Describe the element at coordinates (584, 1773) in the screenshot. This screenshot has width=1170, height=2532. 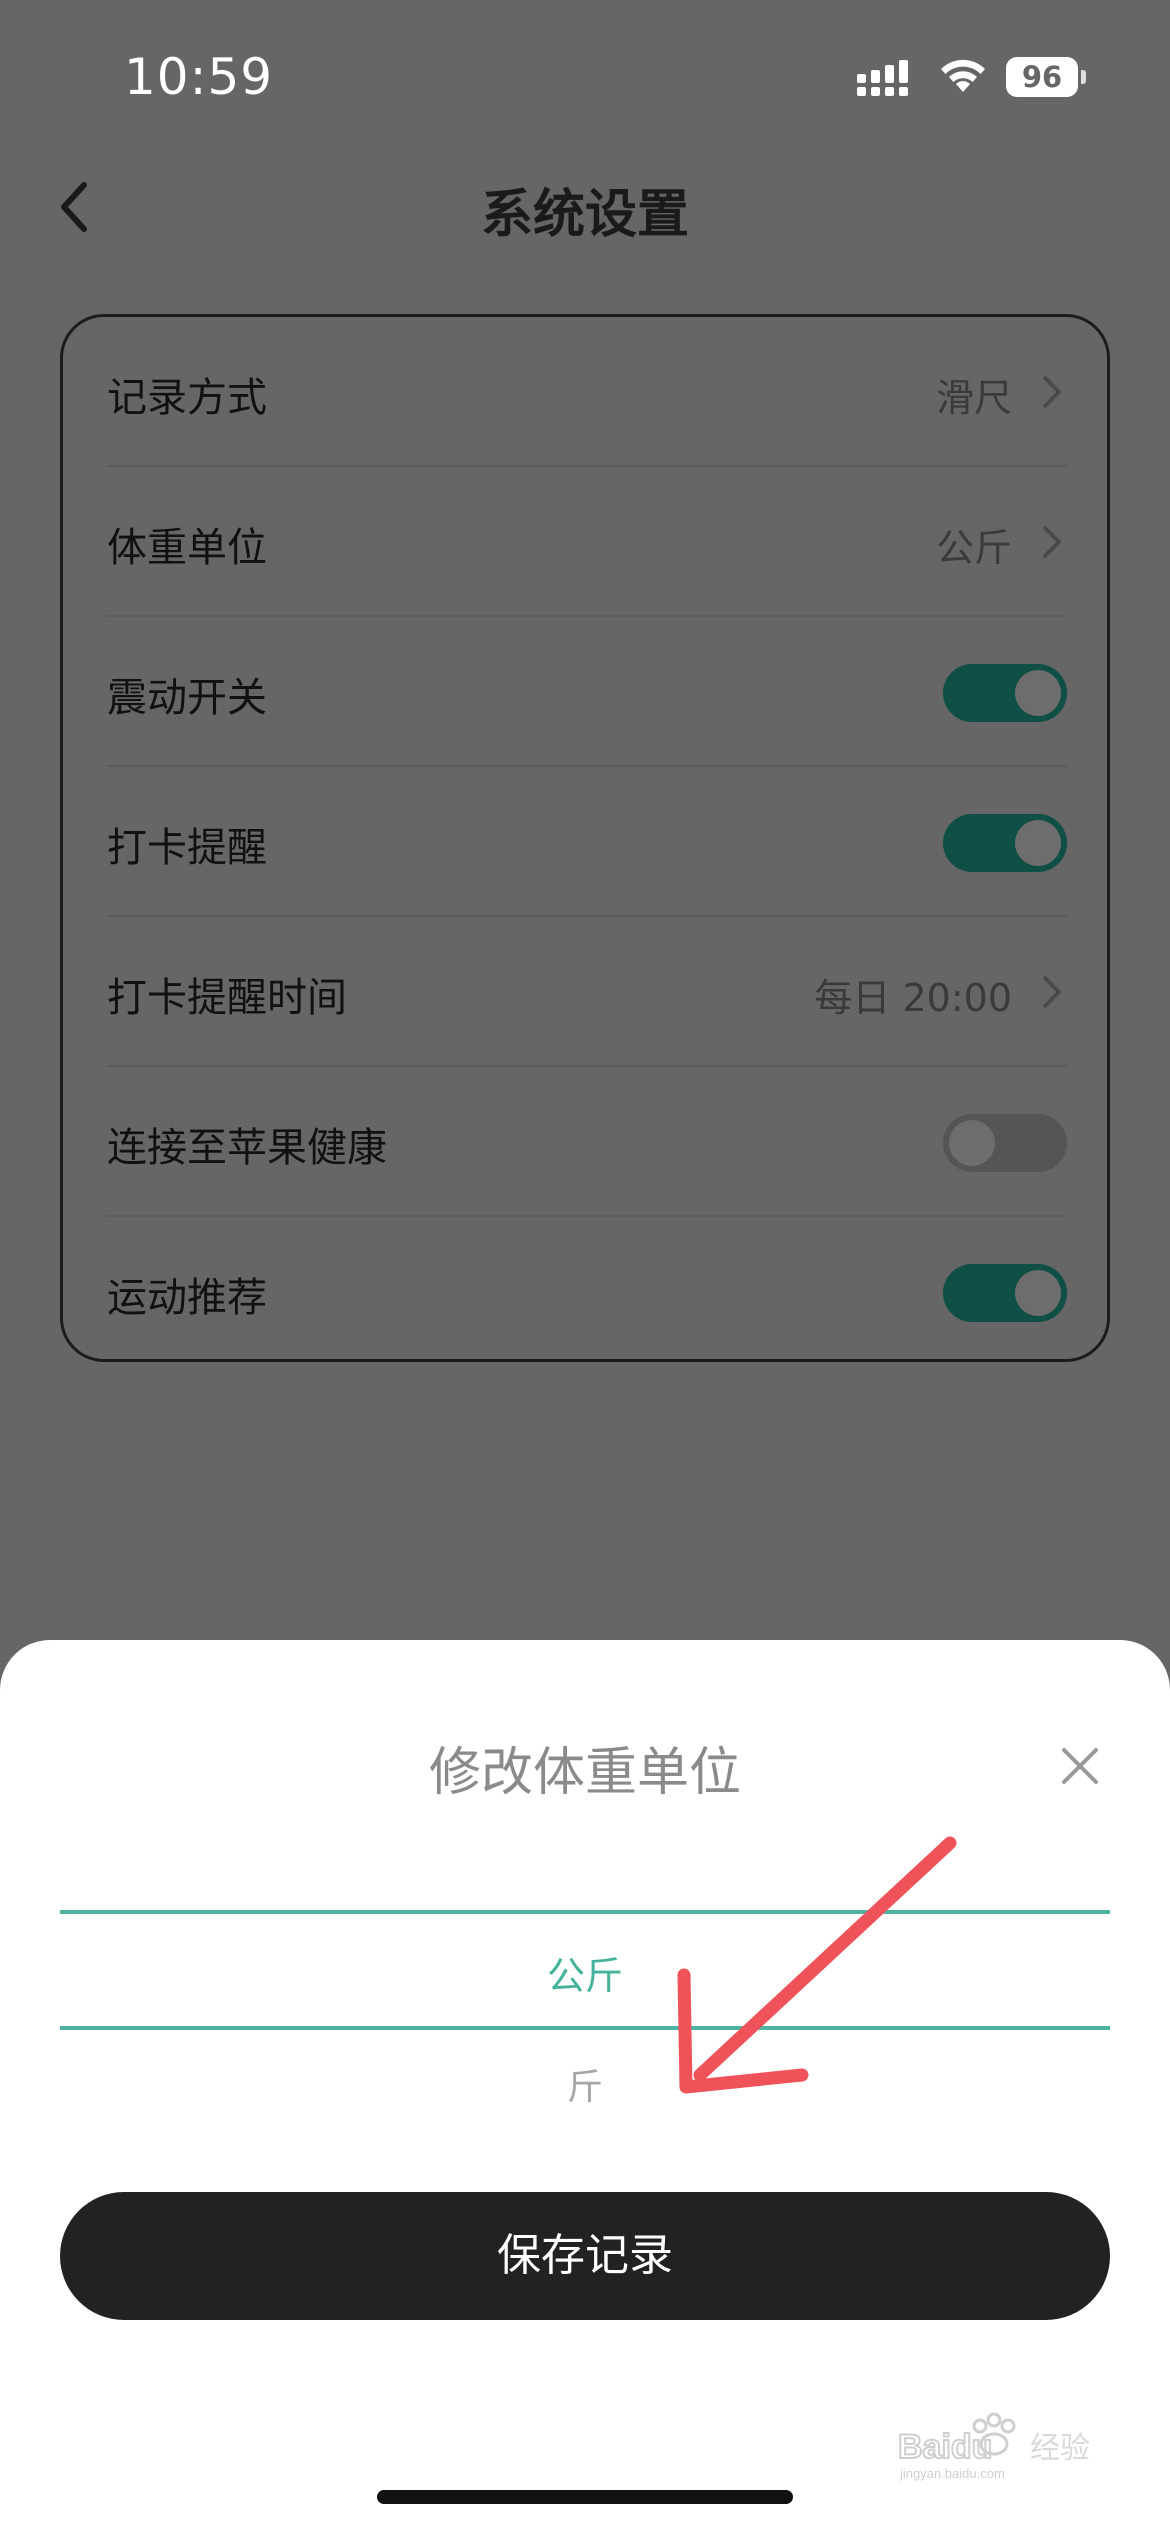
I see `sheet-title: 修改体重单位` at that location.